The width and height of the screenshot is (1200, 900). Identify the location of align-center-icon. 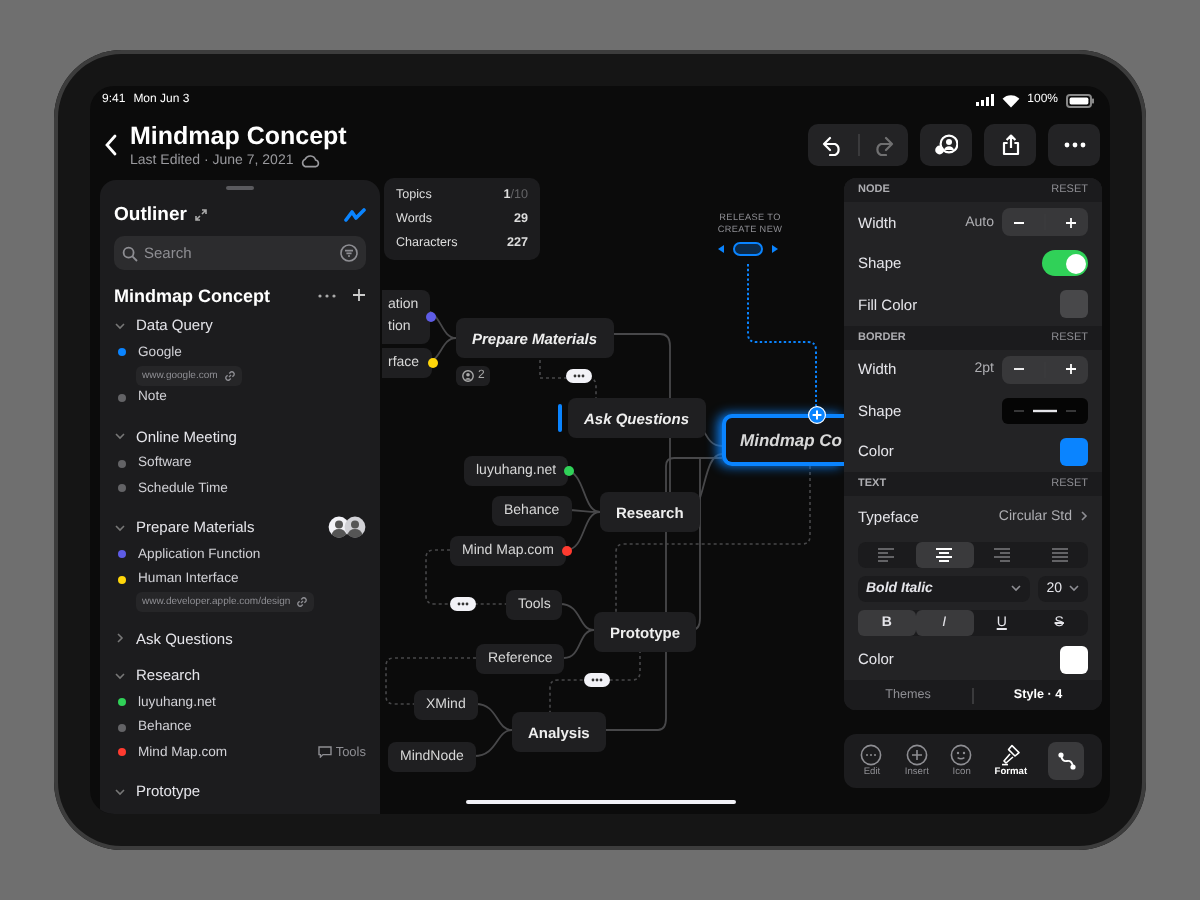
(944, 554).